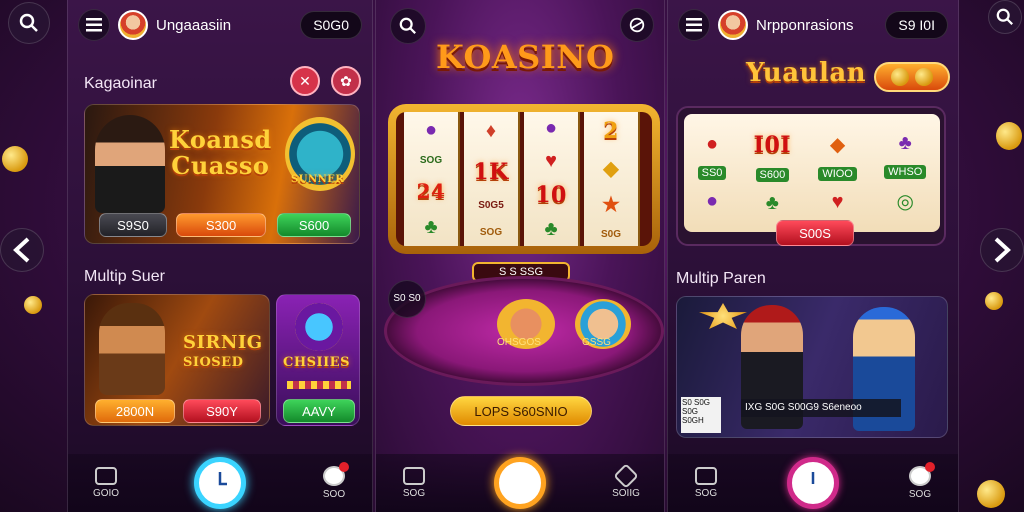 The height and width of the screenshot is (512, 1024). I want to click on card-table: OHSGOS GSSG, so click(524, 331).